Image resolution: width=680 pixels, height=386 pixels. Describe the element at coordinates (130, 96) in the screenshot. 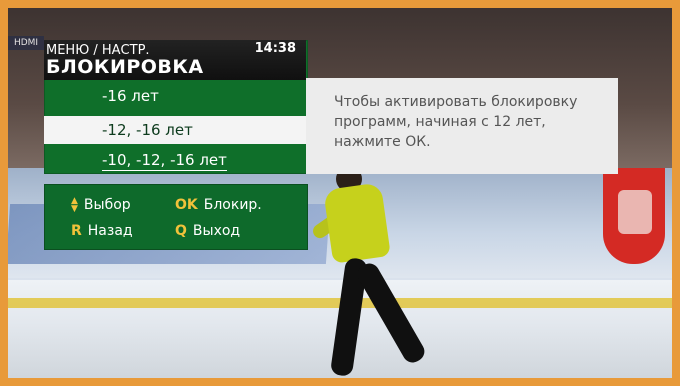

I see `lock-option-label: -16 лет` at that location.